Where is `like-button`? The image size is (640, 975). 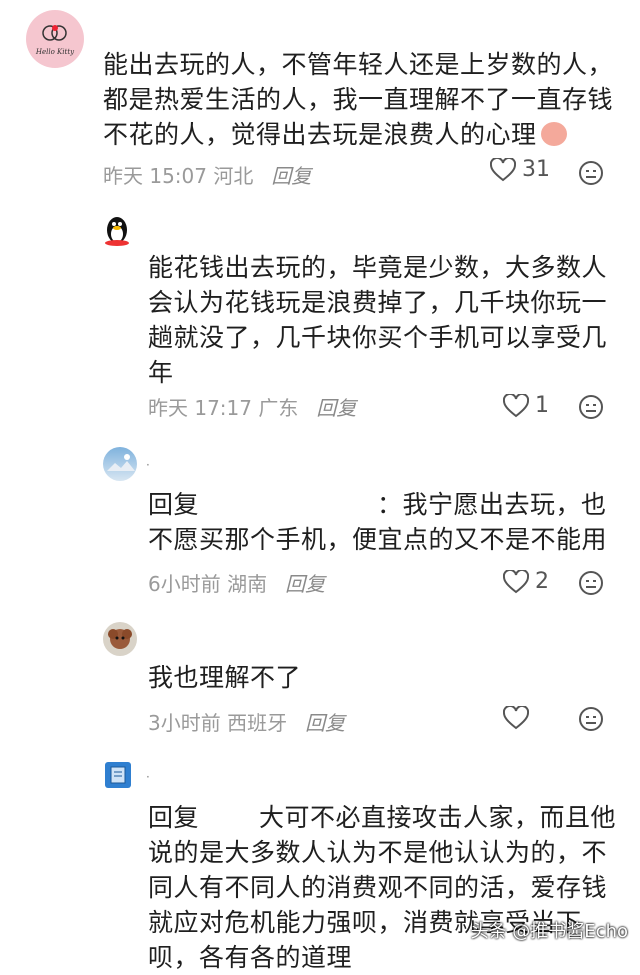
like-button is located at coordinates (519, 718).